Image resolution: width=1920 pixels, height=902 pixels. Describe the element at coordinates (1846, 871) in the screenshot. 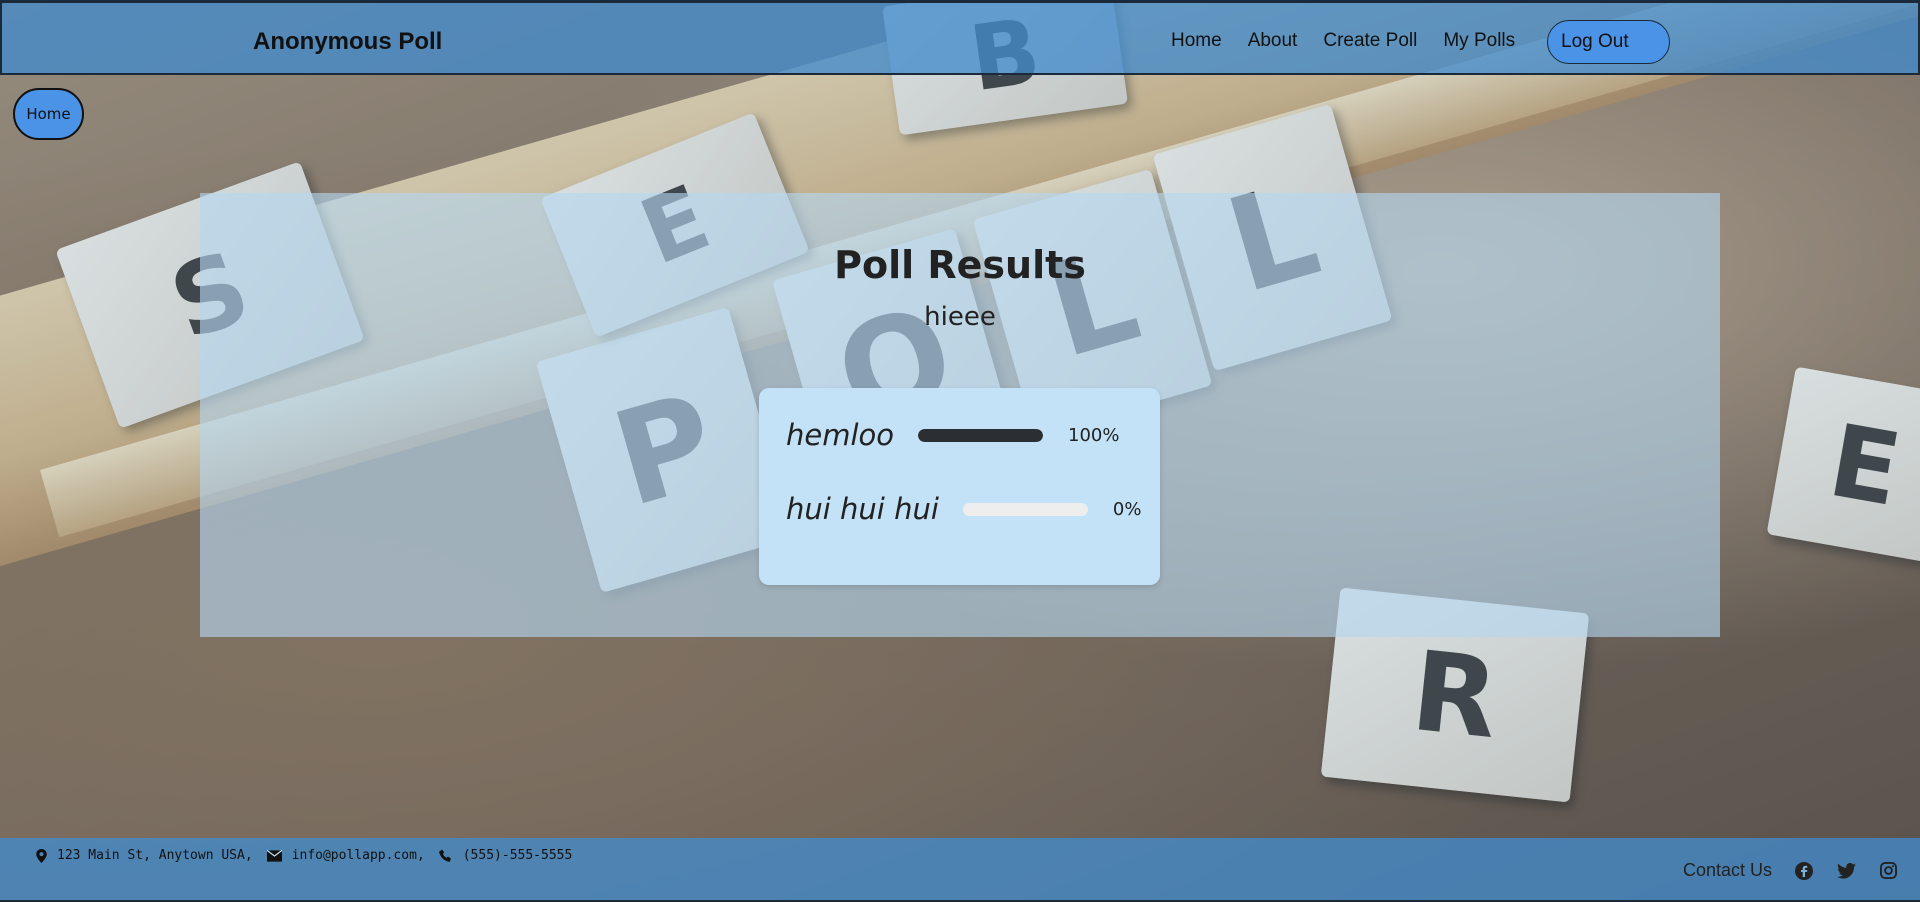

I see `twitter-icon` at that location.